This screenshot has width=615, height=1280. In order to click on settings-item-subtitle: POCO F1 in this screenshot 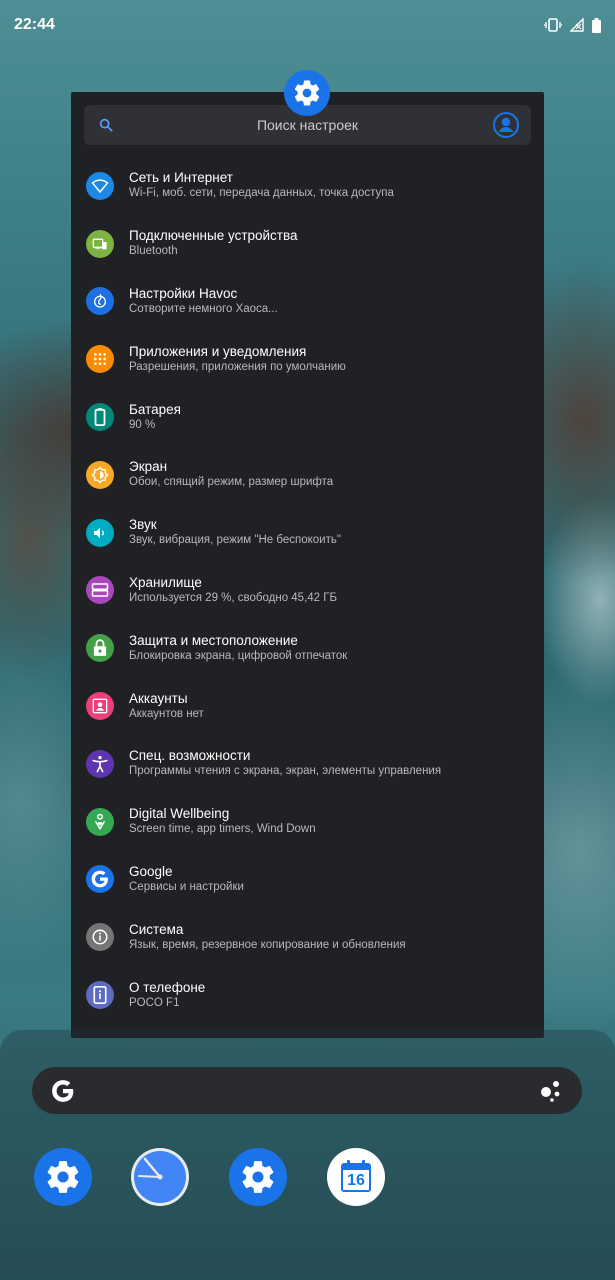, I will do `click(154, 1002)`.